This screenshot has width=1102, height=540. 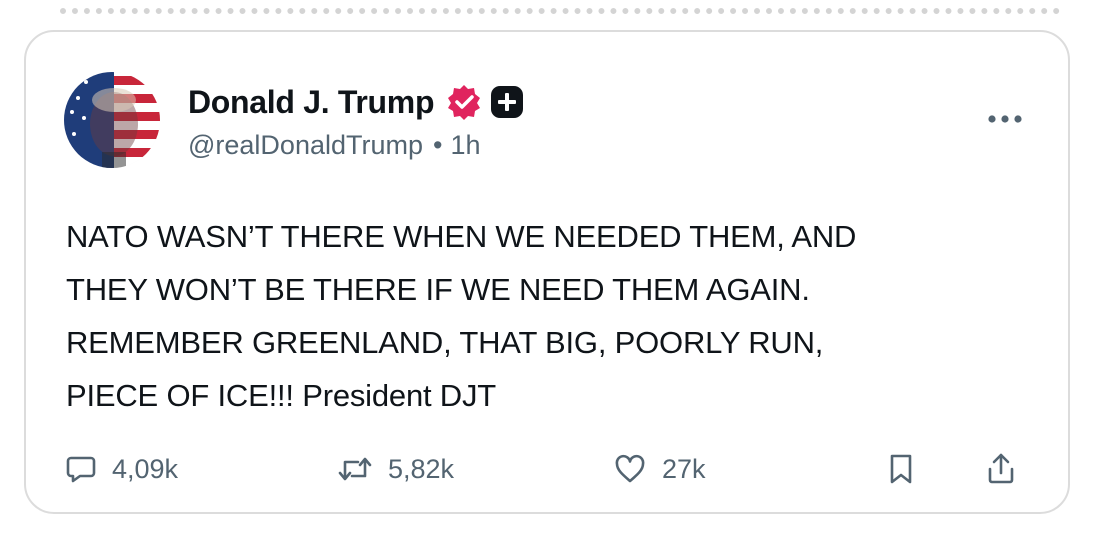 I want to click on name-row: Donald J. Trump, so click(x=356, y=102).